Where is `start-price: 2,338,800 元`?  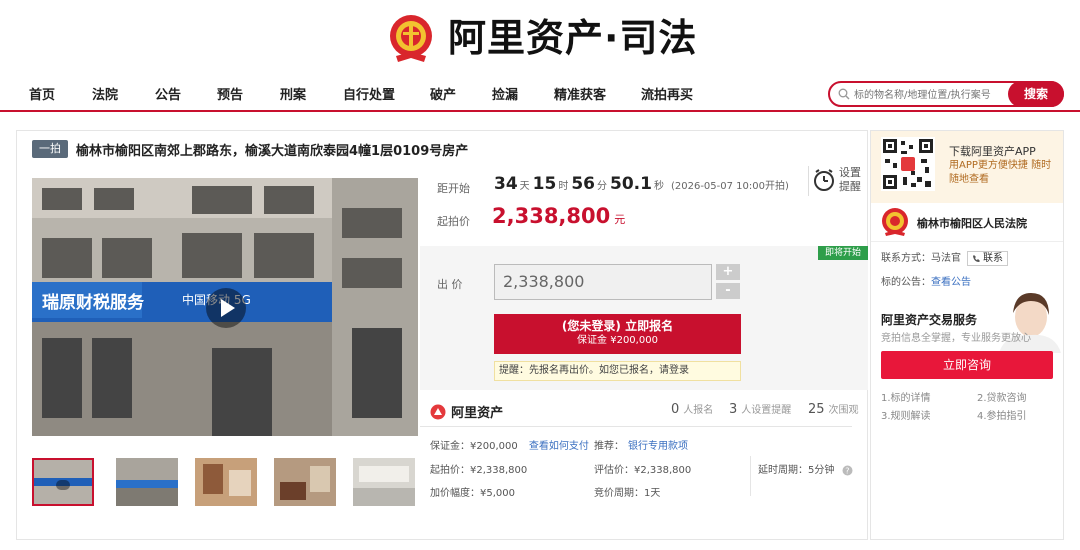
start-price: 2,338,800 元 is located at coordinates (558, 216).